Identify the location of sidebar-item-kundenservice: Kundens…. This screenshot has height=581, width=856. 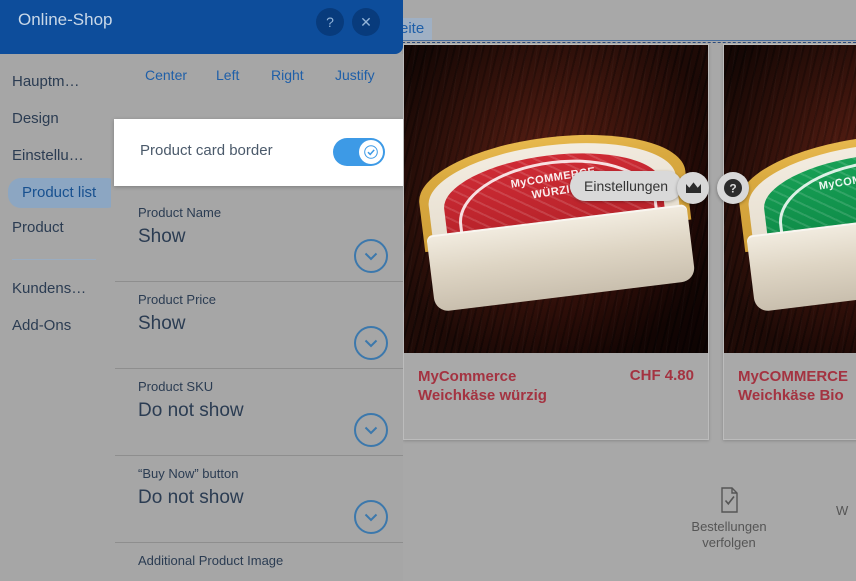
(49, 289).